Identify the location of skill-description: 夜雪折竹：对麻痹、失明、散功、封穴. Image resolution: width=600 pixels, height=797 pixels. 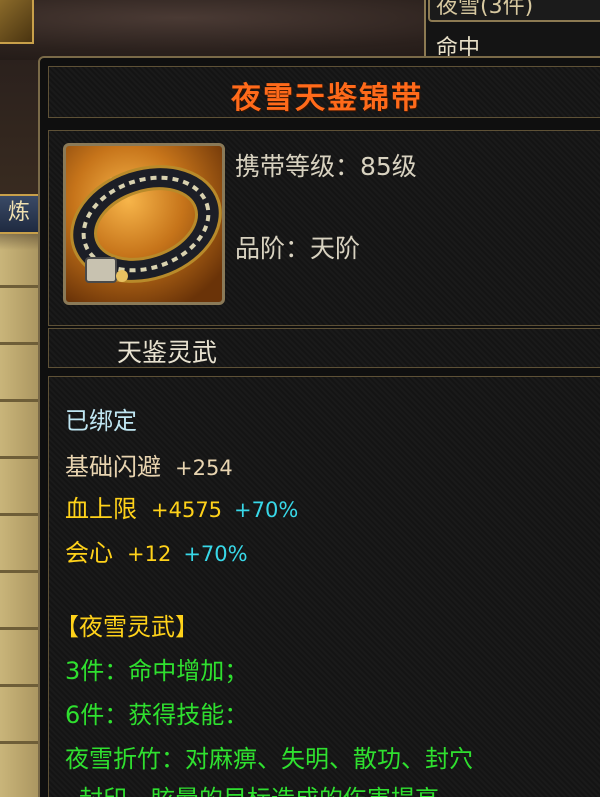
(269, 759).